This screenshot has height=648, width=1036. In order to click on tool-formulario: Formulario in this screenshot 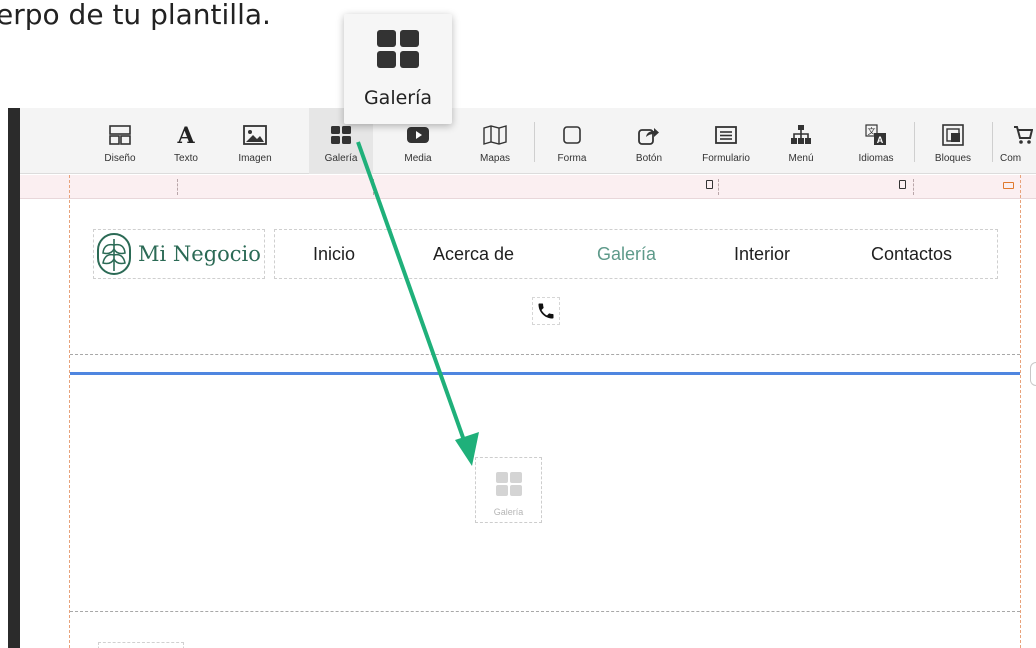, I will do `click(726, 141)`.